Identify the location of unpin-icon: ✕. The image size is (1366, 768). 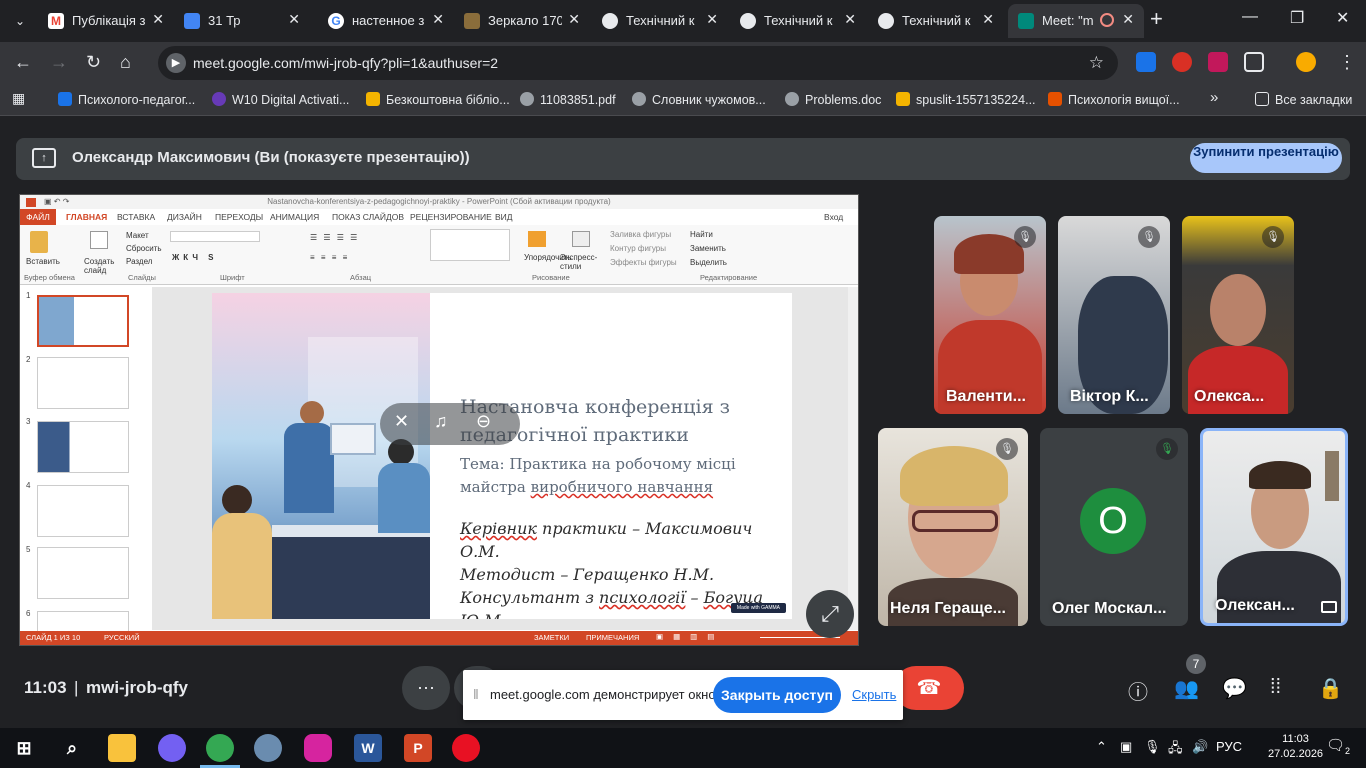
(401, 421).